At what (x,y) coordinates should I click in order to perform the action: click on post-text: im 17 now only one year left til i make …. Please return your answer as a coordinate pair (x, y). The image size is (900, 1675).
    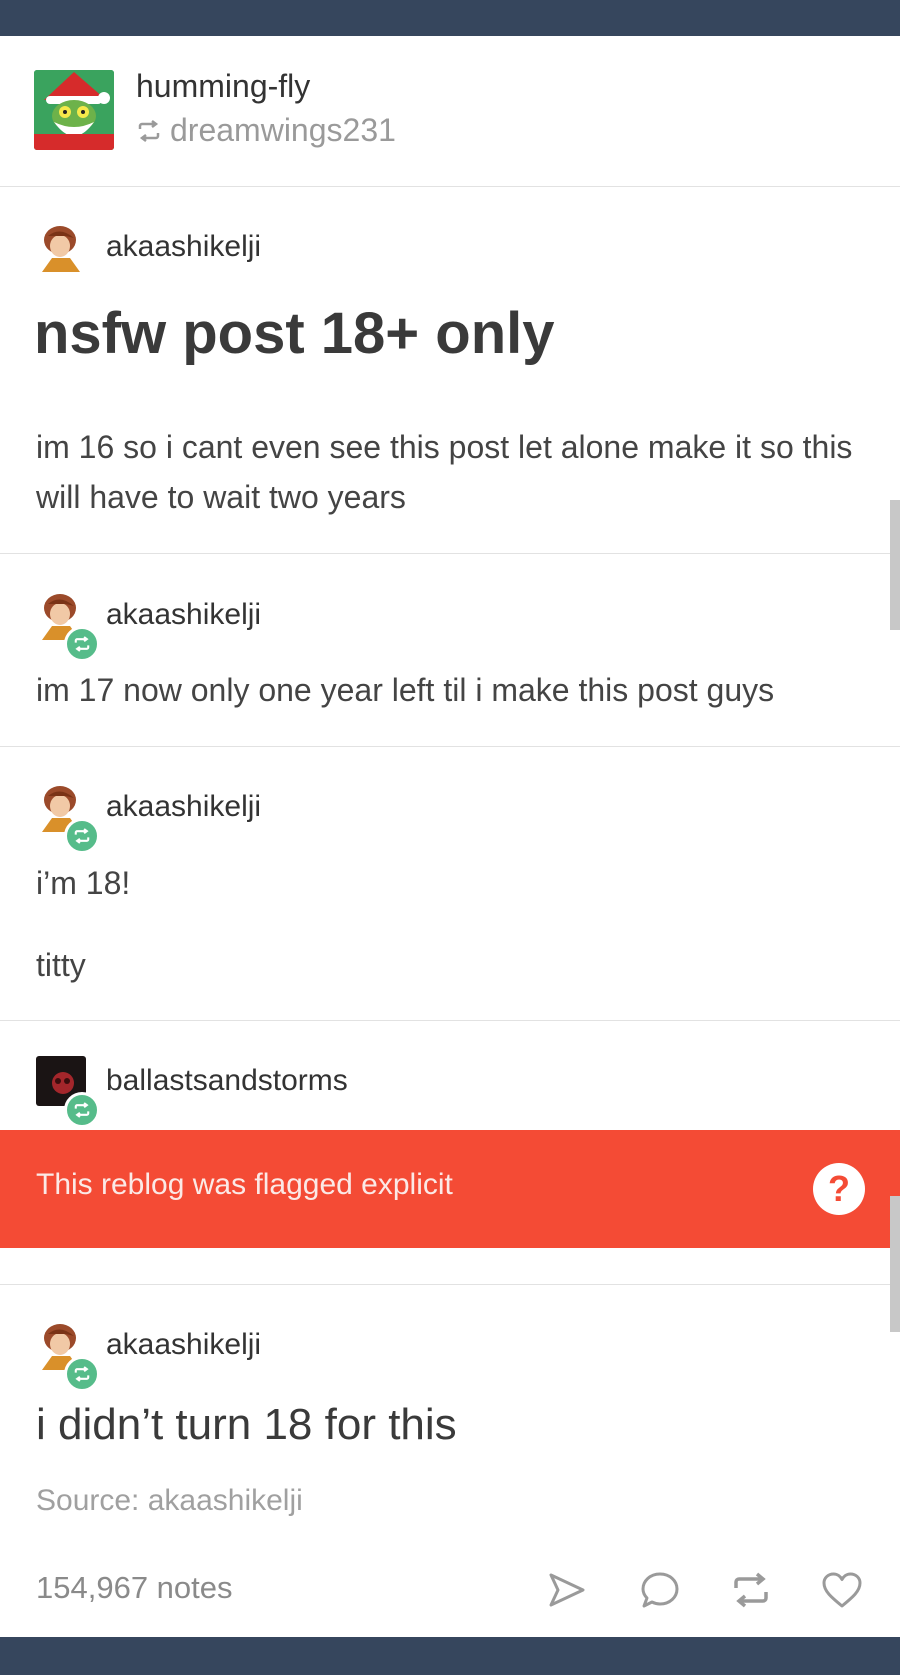
    Looking at the image, I should click on (405, 690).